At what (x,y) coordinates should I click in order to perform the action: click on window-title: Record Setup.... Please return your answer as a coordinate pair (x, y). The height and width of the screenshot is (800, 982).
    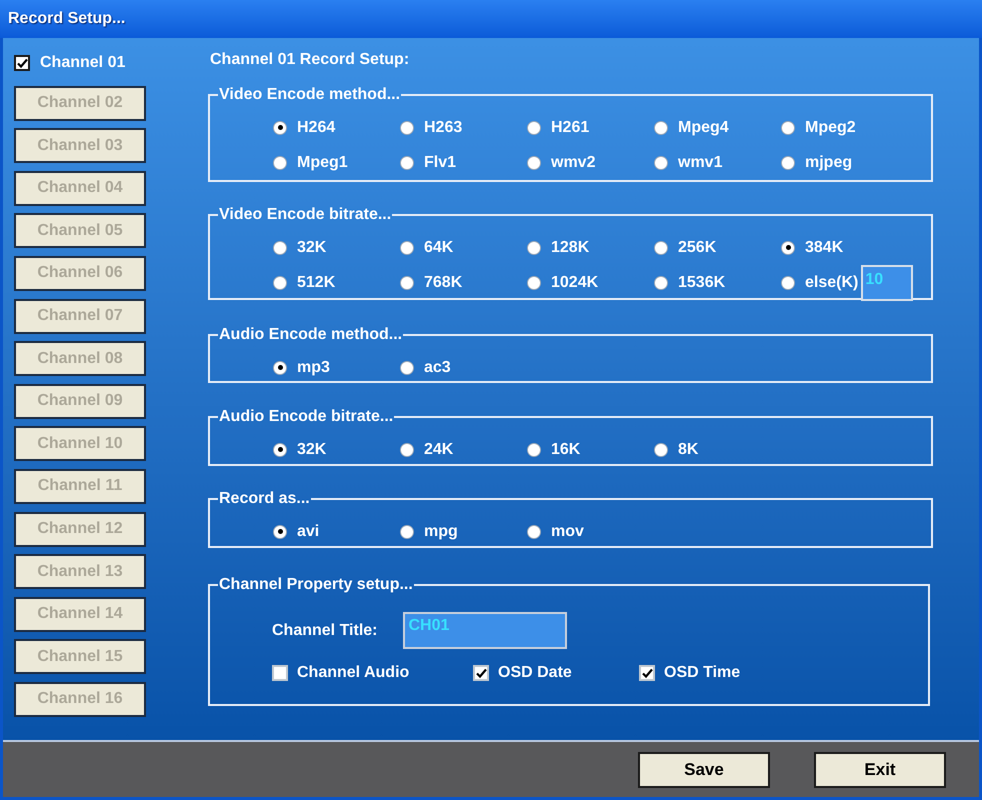
    Looking at the image, I should click on (67, 19).